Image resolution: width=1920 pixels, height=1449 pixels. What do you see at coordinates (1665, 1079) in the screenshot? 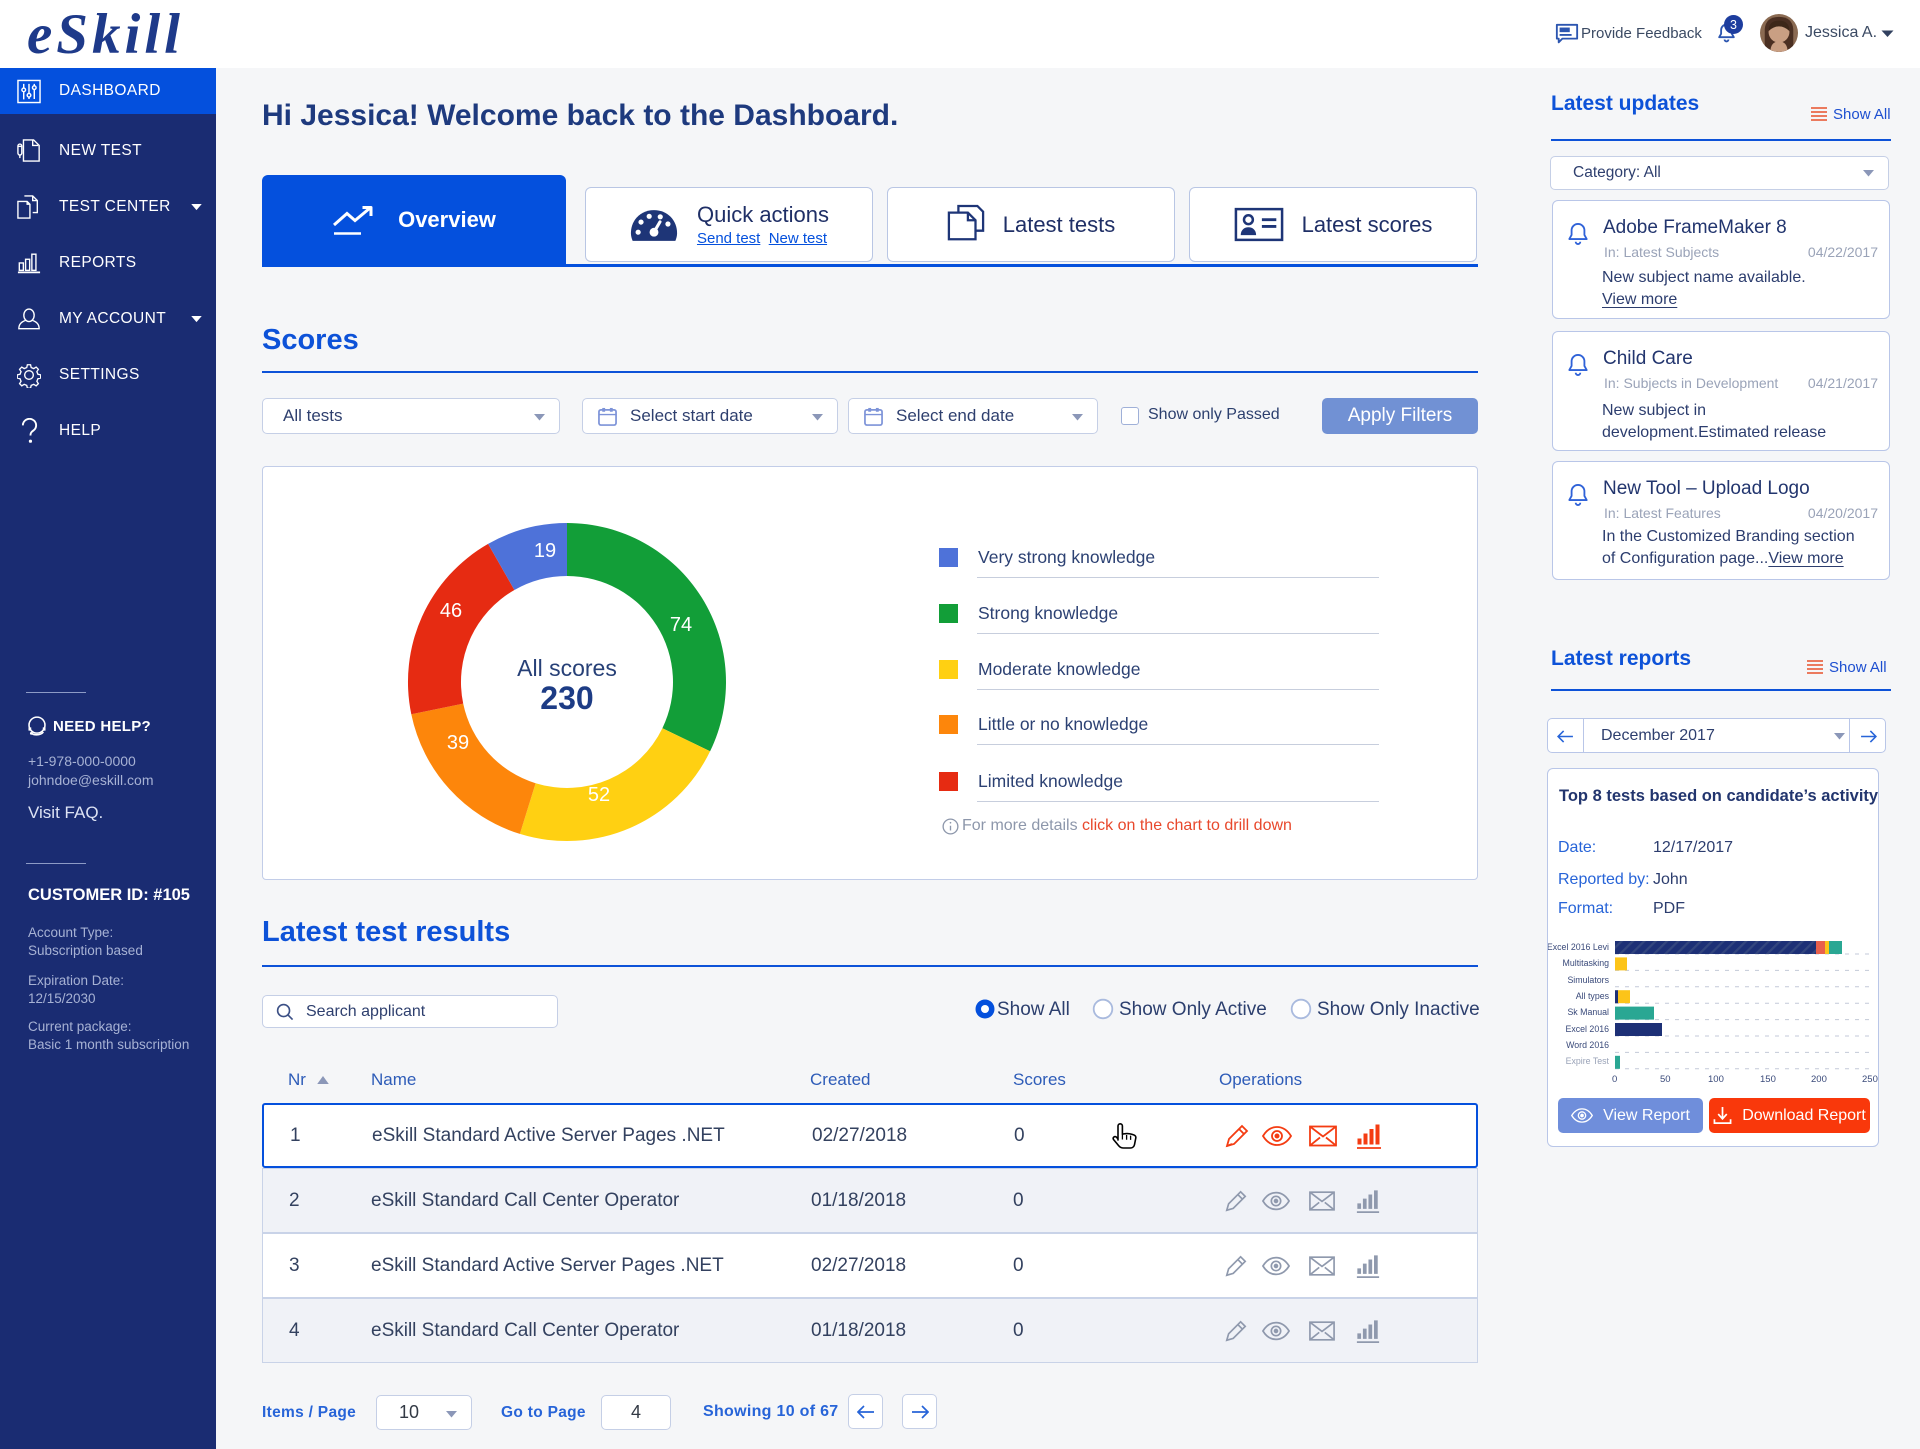
I see `svg-text: 50` at bounding box center [1665, 1079].